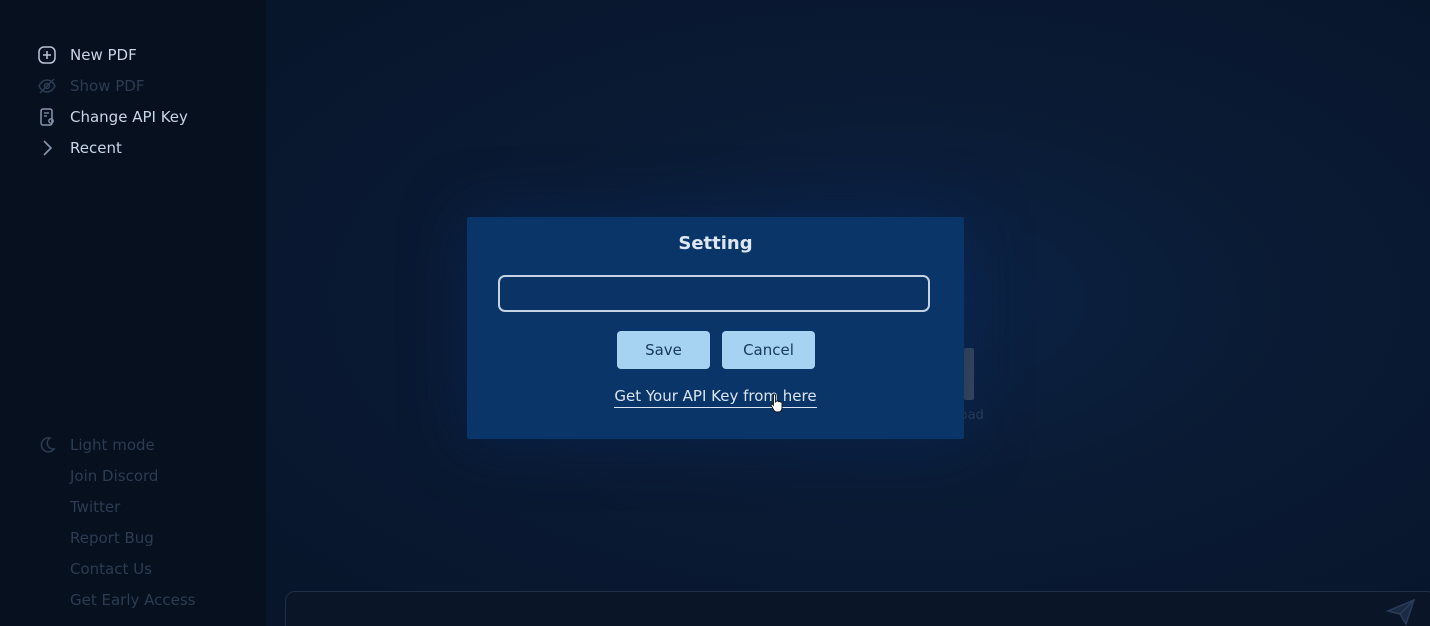  What do you see at coordinates (969, 374) in the screenshot?
I see `upload-placeholder-bar` at bounding box center [969, 374].